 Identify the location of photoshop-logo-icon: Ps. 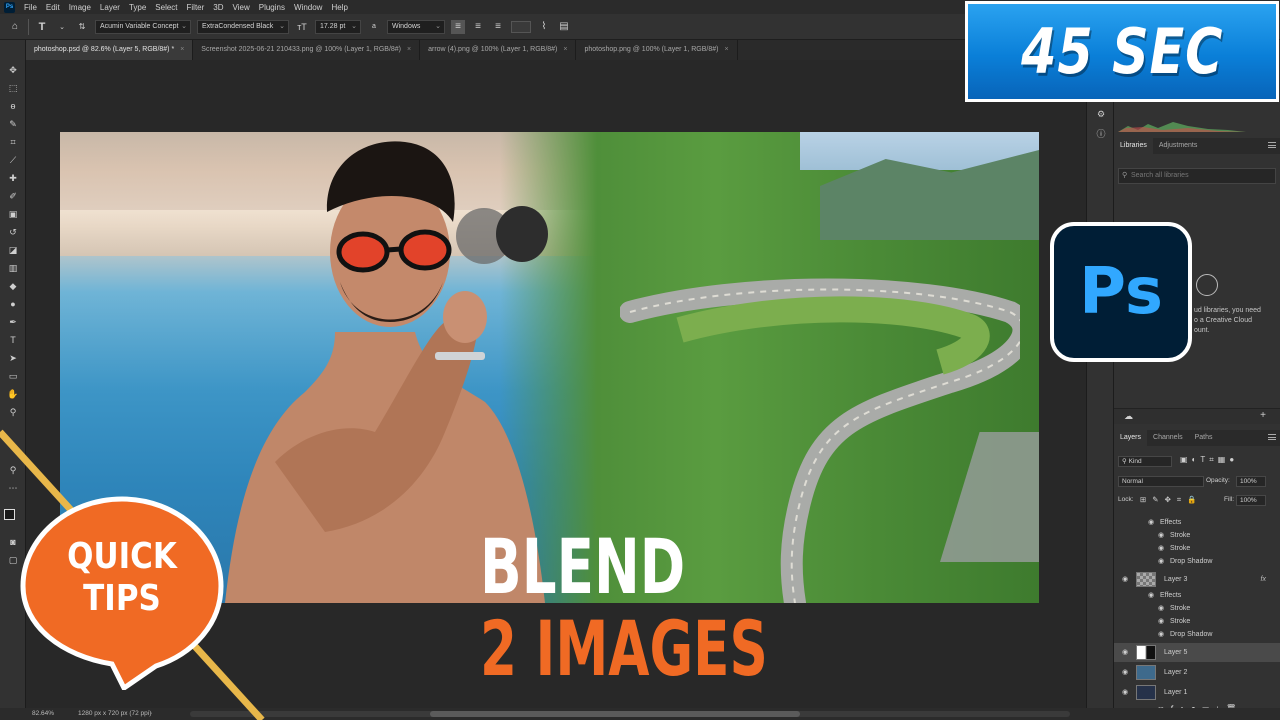
(1121, 292).